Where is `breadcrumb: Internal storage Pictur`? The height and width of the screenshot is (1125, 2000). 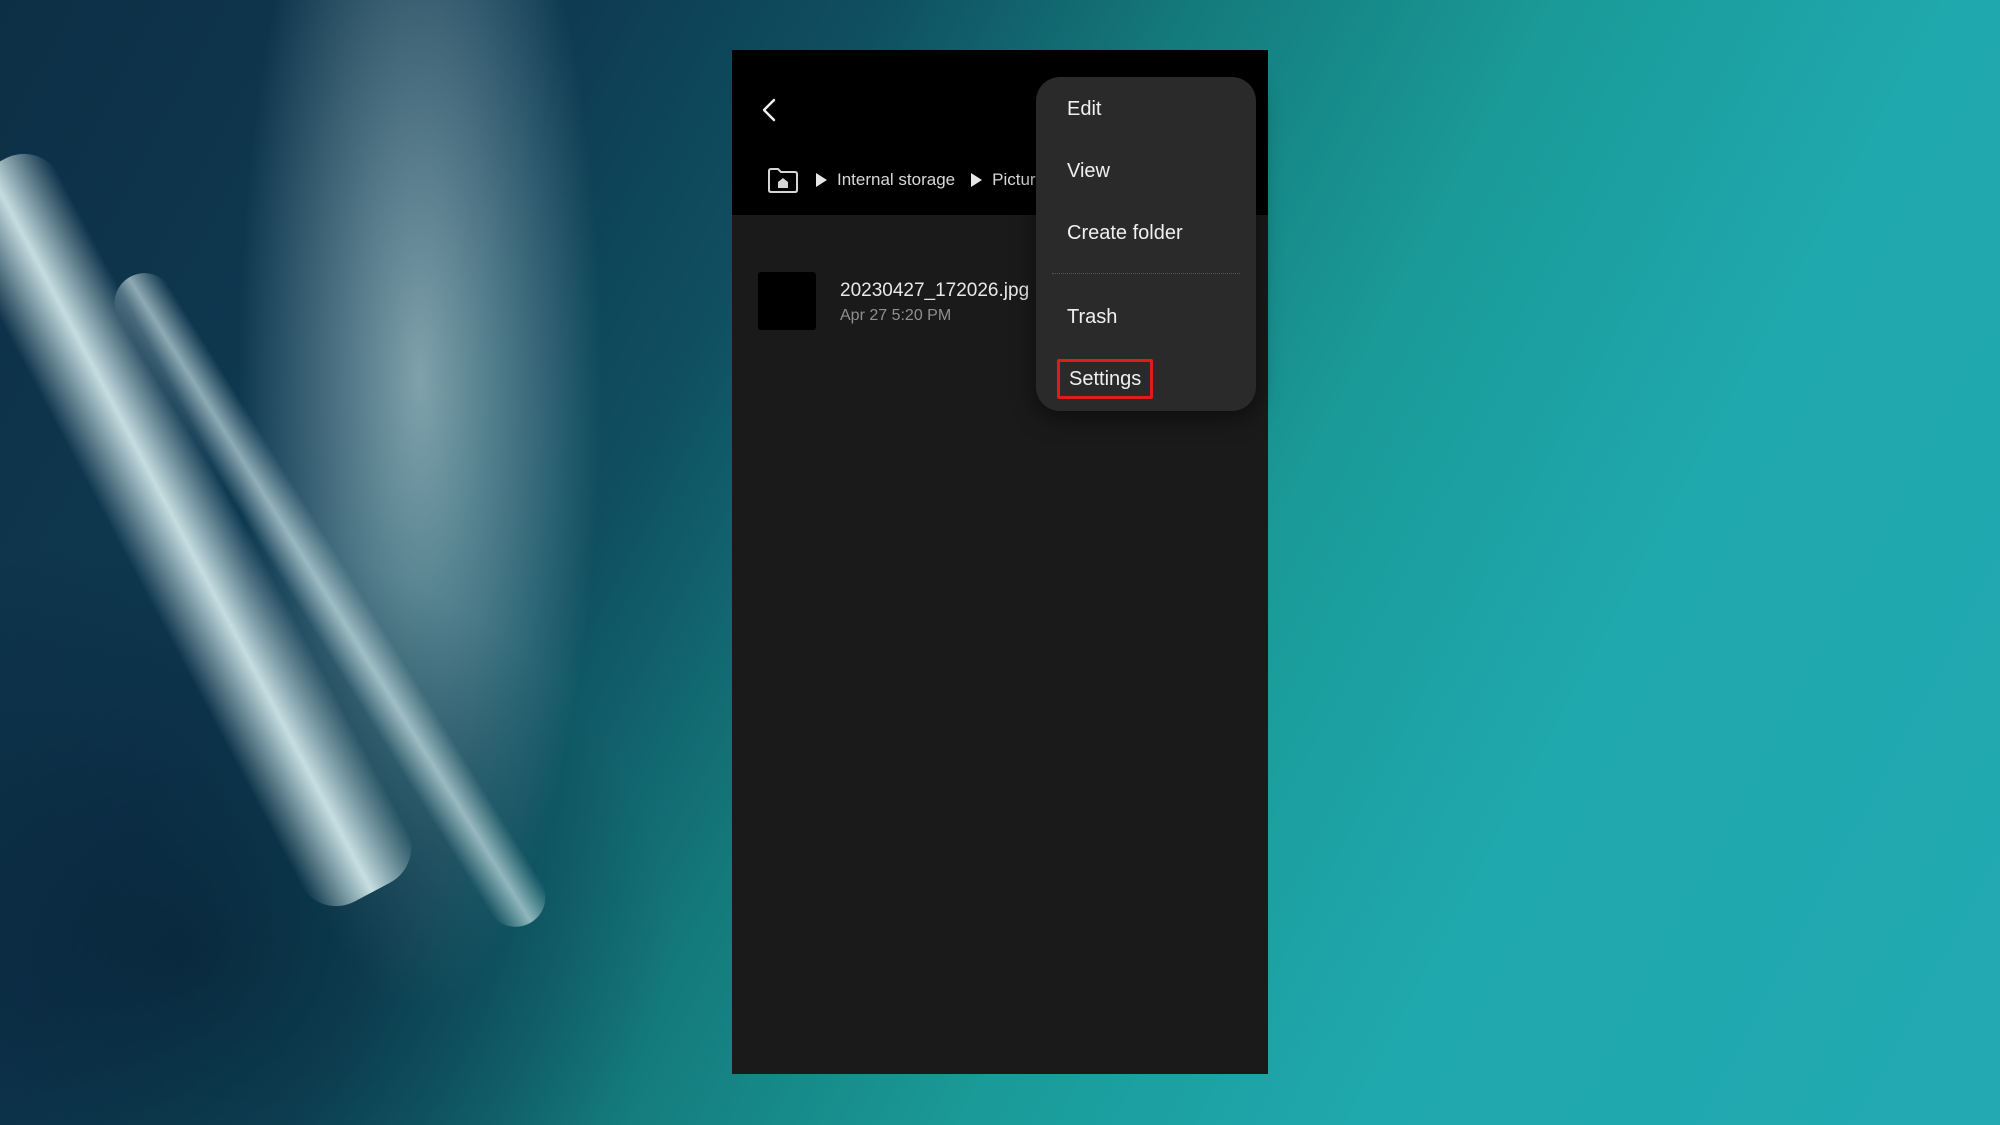 breadcrumb: Internal storage Pictur is located at coordinates (901, 180).